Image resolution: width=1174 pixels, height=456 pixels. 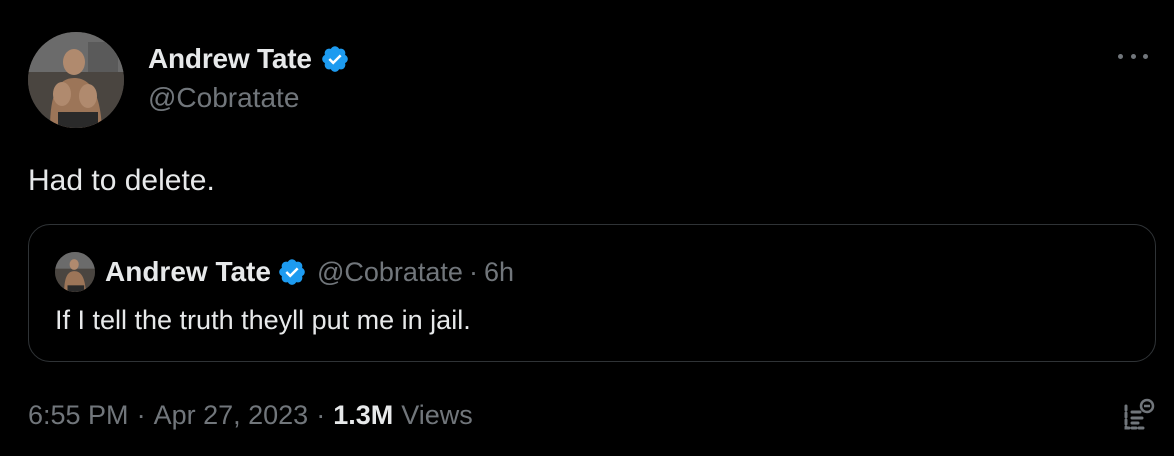 What do you see at coordinates (249, 98) in the screenshot?
I see `author-handle: @Cobratate` at bounding box center [249, 98].